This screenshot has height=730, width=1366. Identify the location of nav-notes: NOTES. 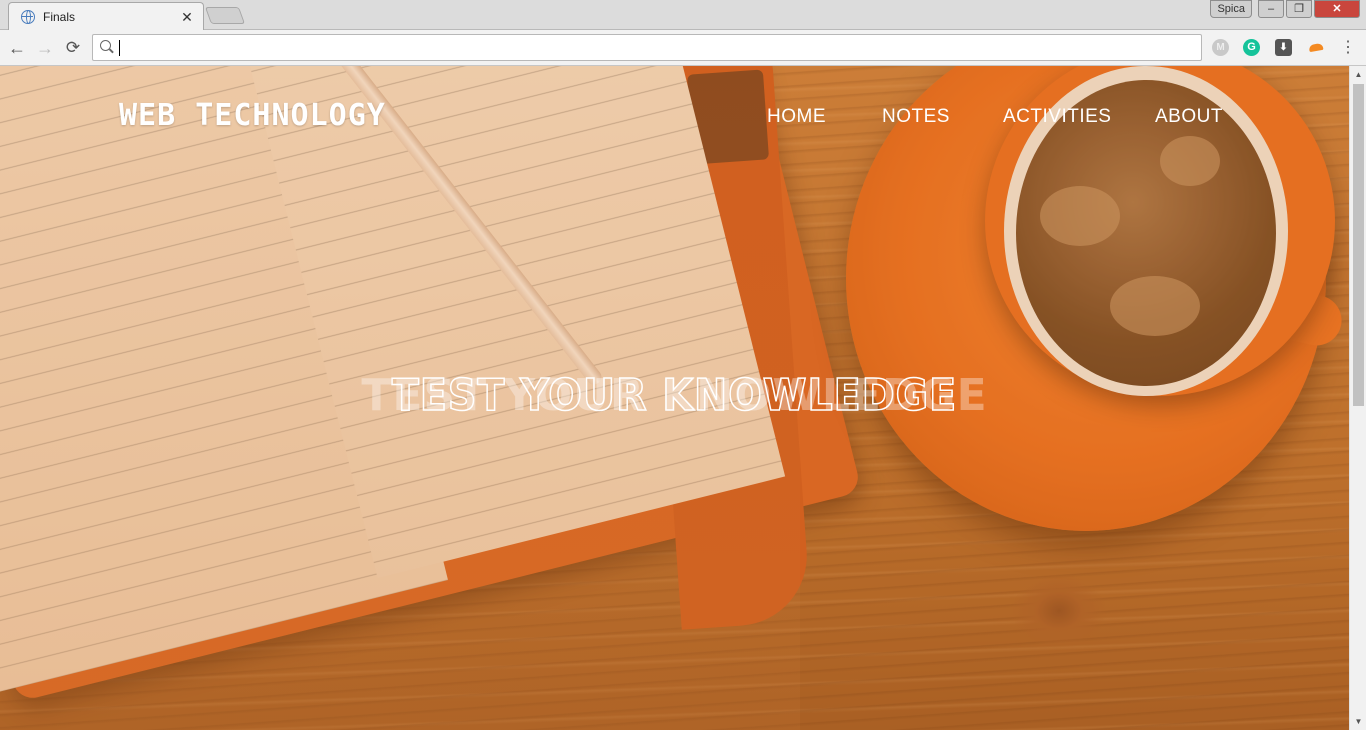
(916, 117).